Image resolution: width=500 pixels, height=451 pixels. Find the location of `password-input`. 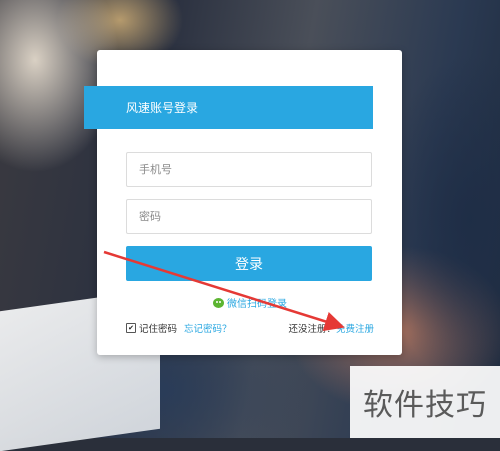

password-input is located at coordinates (249, 216).